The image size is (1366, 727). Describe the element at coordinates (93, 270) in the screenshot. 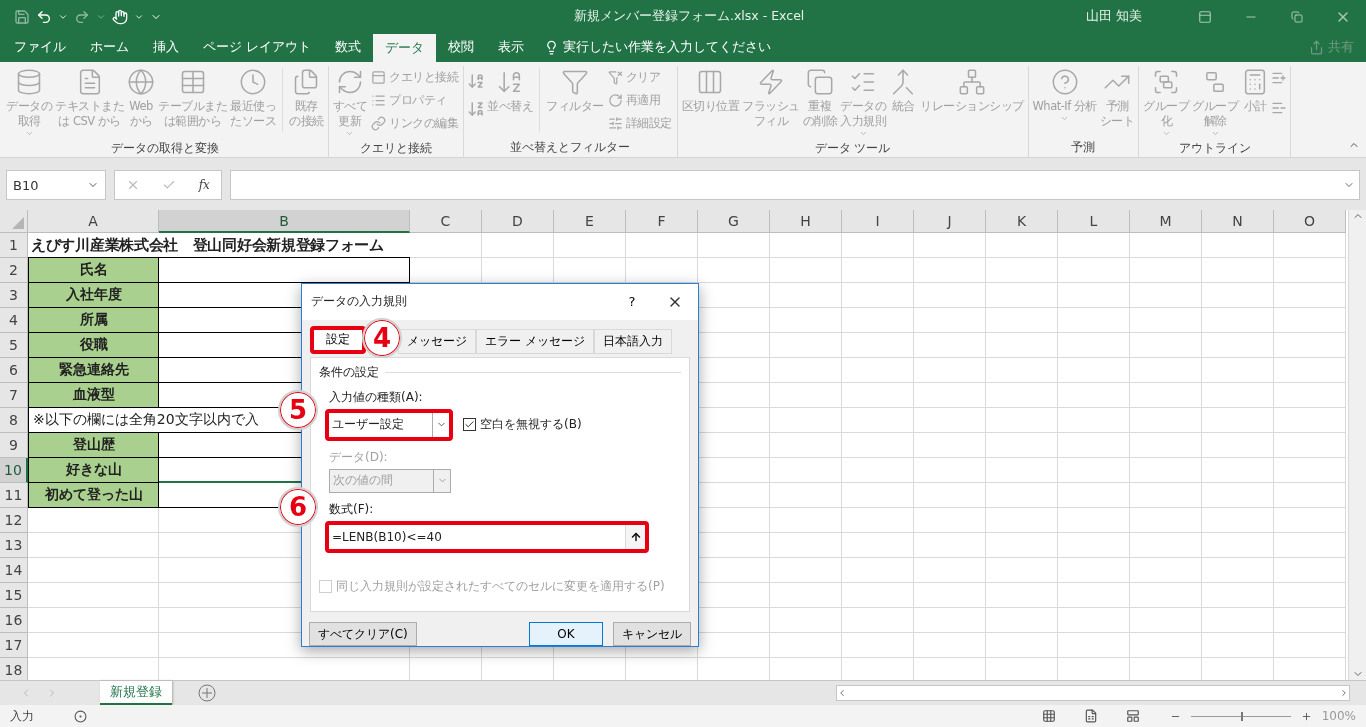

I see `table-cell: 氏名` at that location.